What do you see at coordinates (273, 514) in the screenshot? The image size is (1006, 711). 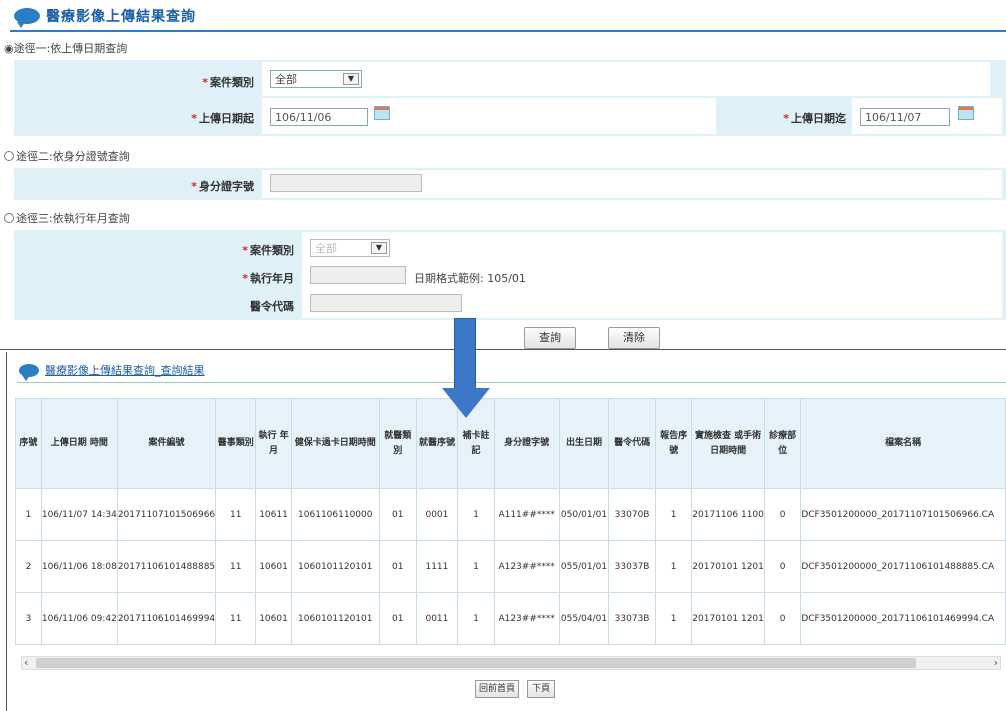 I see `table-cell: 10611` at bounding box center [273, 514].